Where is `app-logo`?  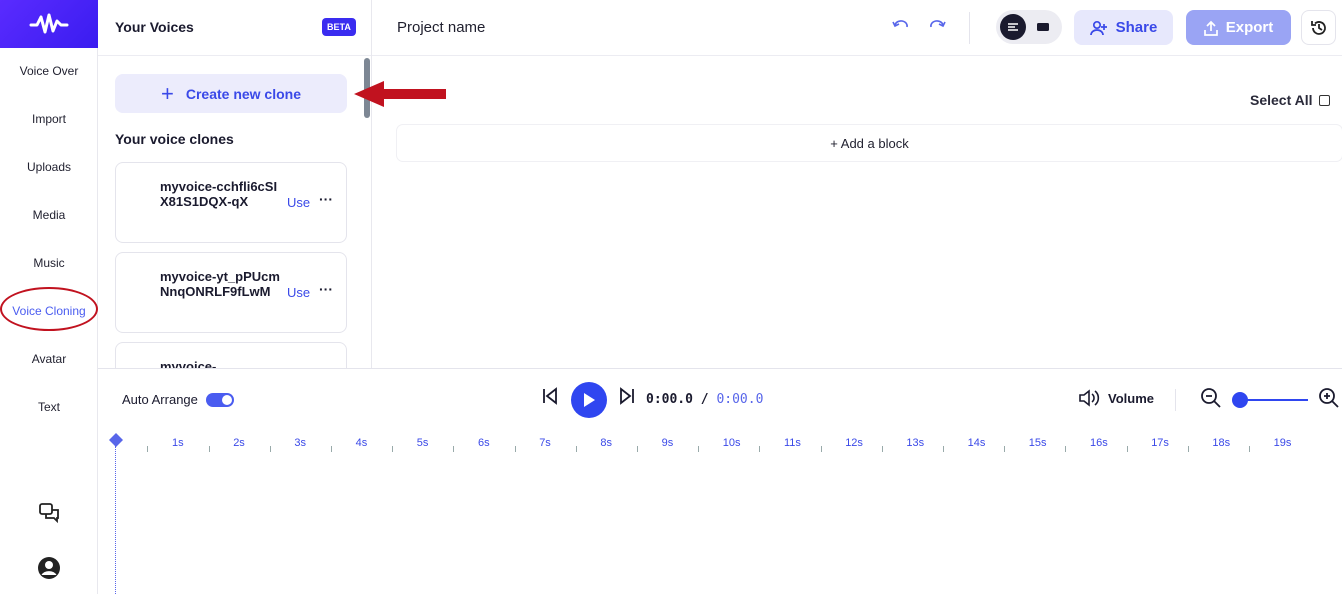
app-logo is located at coordinates (49, 24).